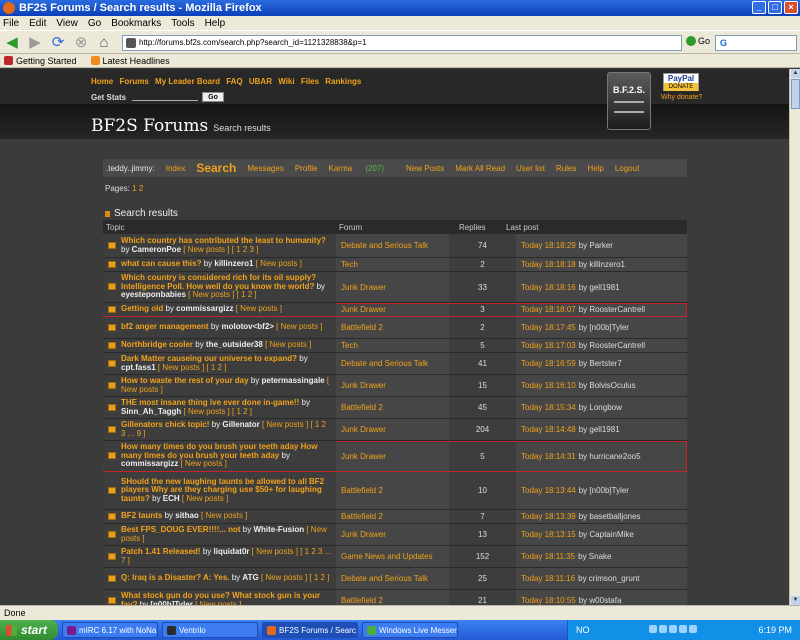 Image resolution: width=800 pixels, height=640 pixels. What do you see at coordinates (566, 168) in the screenshot?
I see `nav-rules: Rules` at bounding box center [566, 168].